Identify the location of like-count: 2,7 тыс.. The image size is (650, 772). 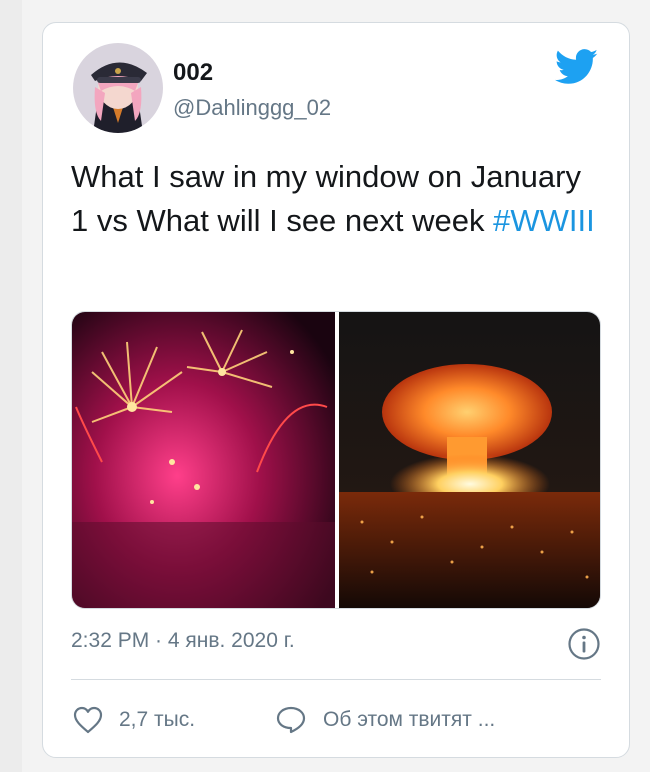
(157, 719).